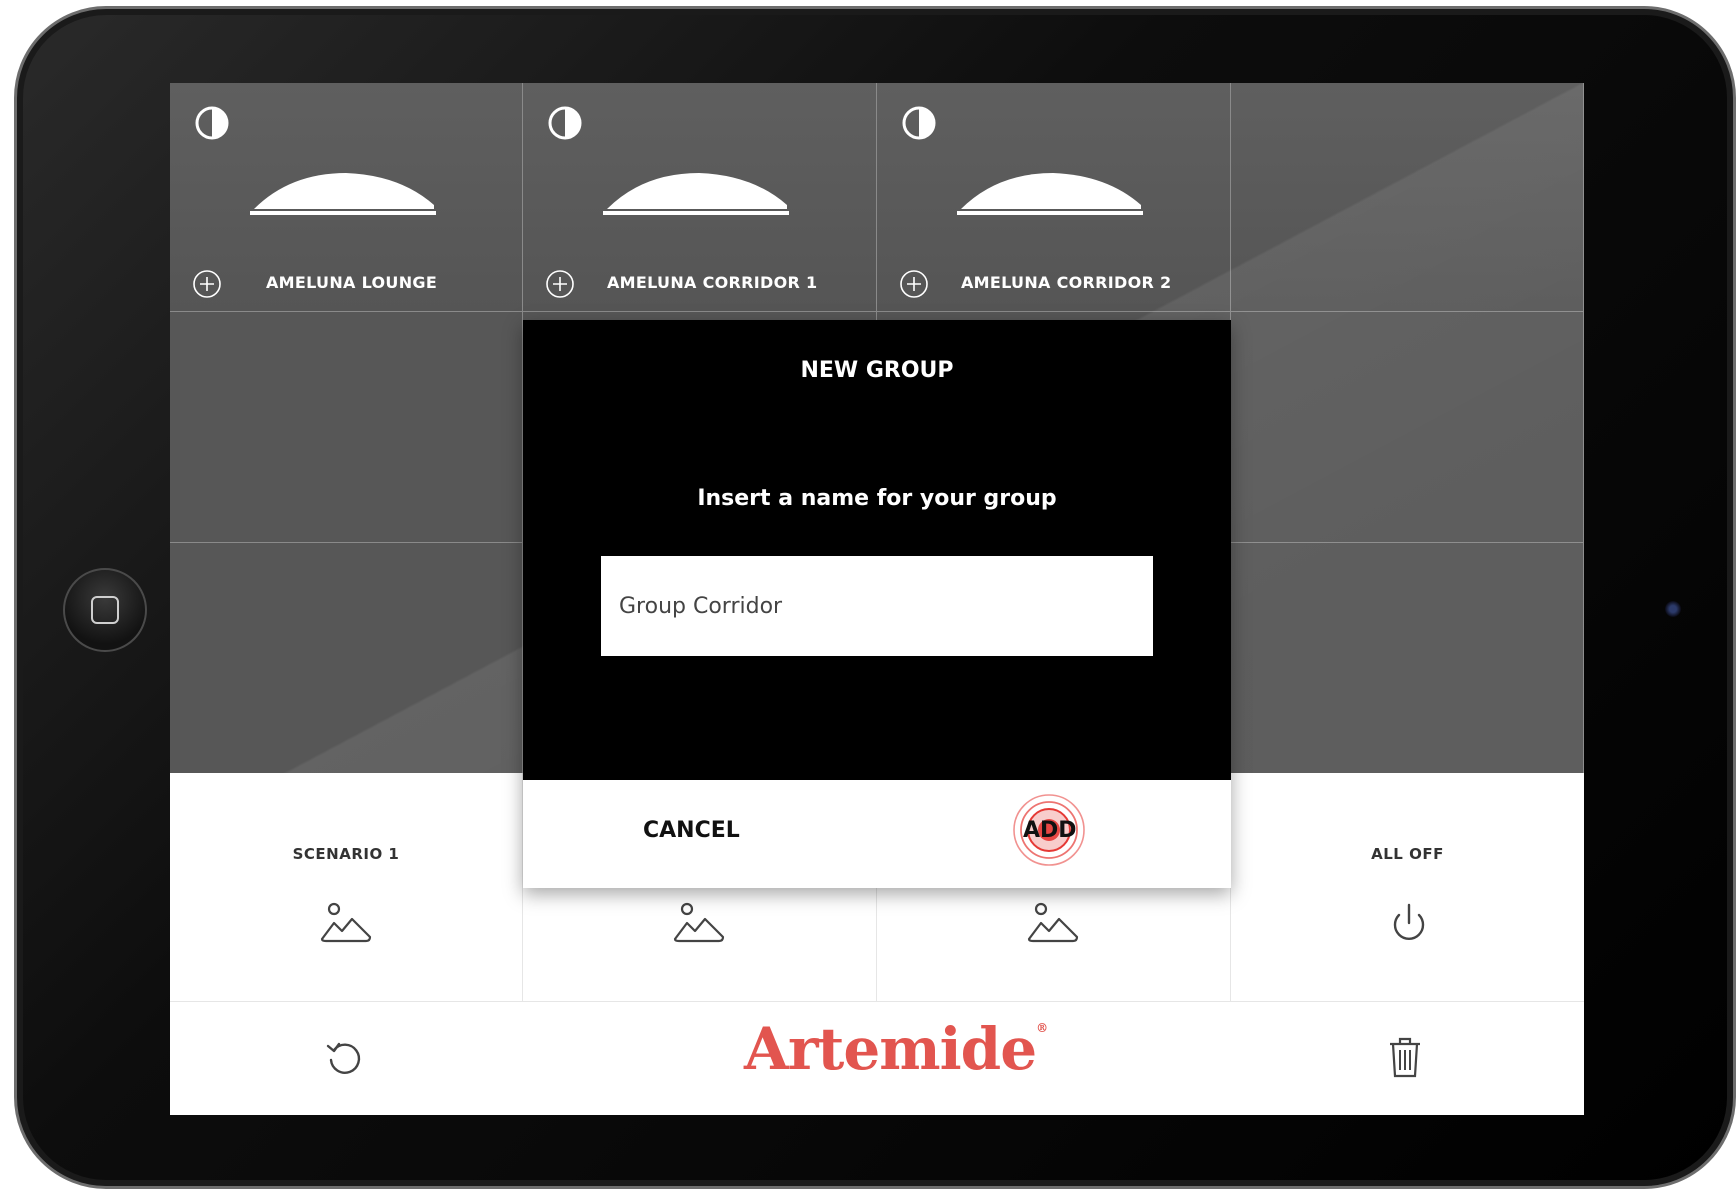  Describe the element at coordinates (1673, 609) in the screenshot. I see `camera-icon` at that location.